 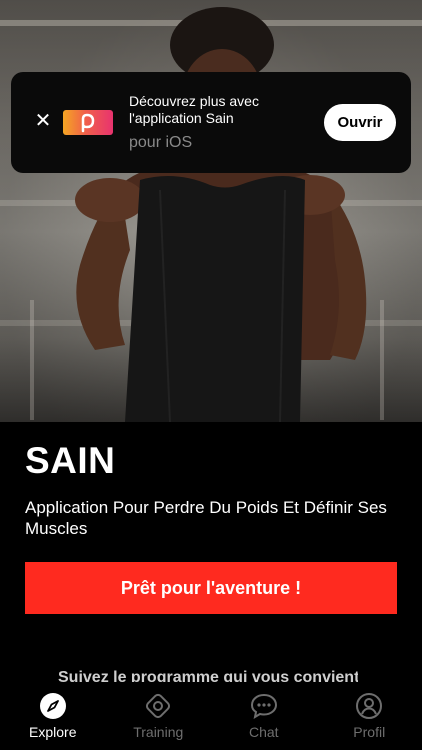 What do you see at coordinates (360, 122) in the screenshot?
I see `open-app-button: Ouvrir` at bounding box center [360, 122].